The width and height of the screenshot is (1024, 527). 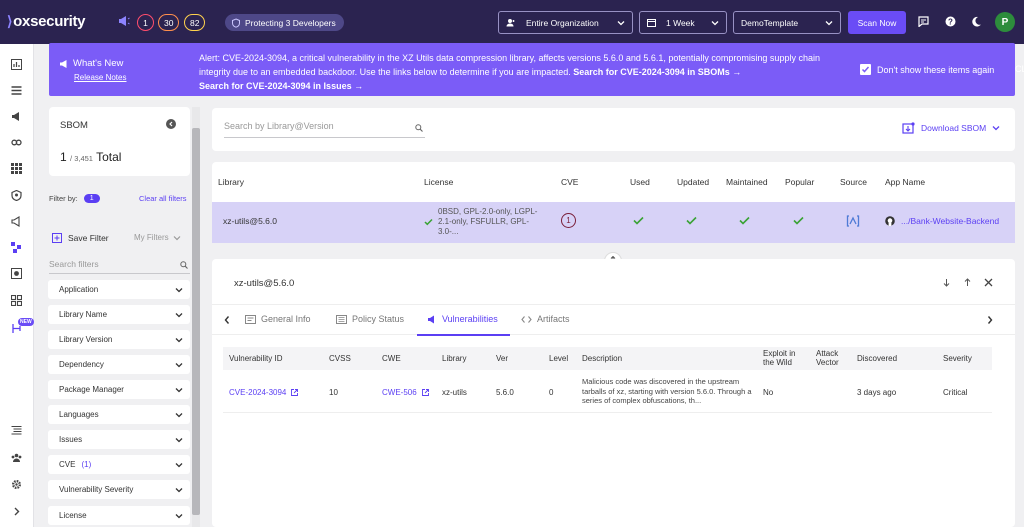 What do you see at coordinates (196, 321) in the screenshot?
I see `filters-scrollbar-thumb` at bounding box center [196, 321].